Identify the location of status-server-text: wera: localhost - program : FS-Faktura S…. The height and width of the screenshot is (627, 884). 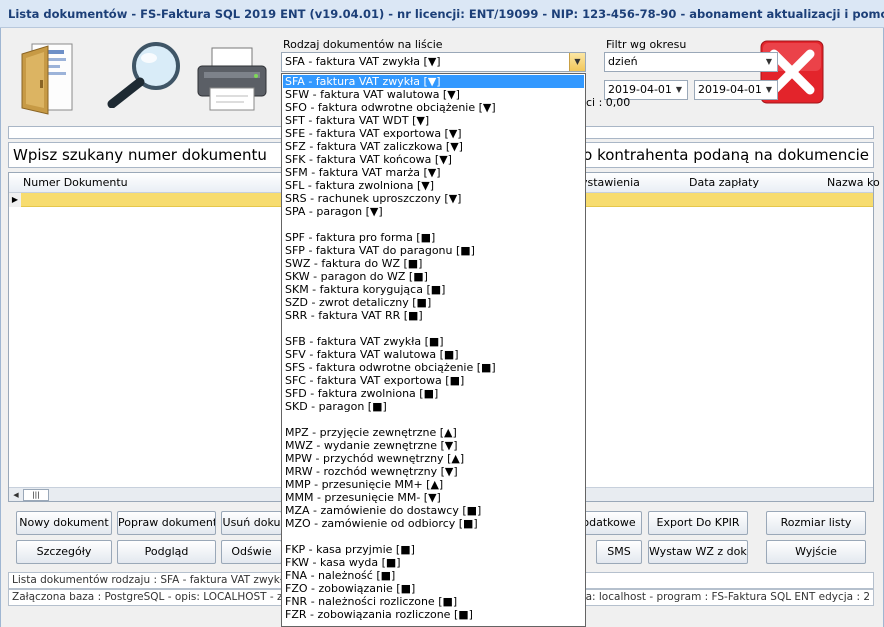
(716, 597).